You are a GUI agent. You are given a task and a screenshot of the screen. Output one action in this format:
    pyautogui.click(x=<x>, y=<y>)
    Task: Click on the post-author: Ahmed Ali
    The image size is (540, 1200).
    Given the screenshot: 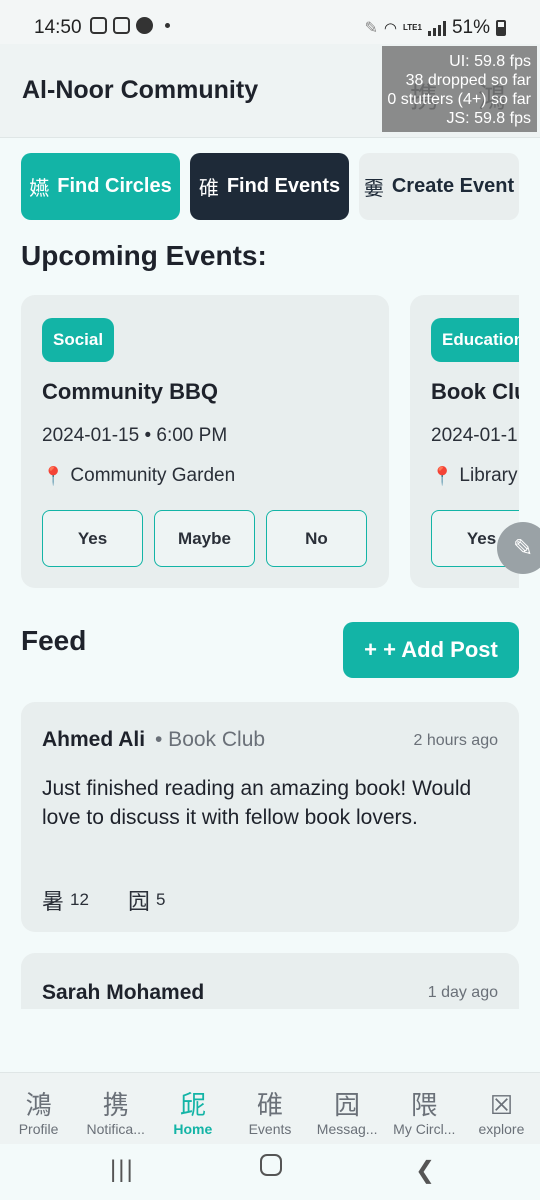 What is the action you would take?
    pyautogui.click(x=93, y=740)
    